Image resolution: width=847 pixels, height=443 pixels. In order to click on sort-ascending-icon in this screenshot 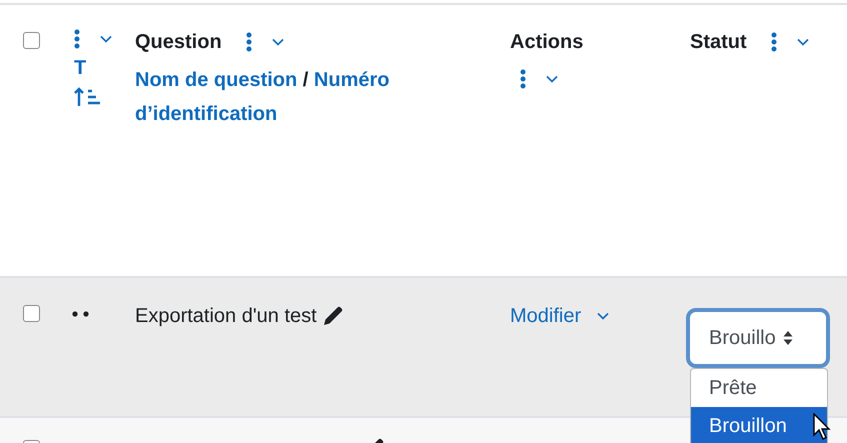, I will do `click(88, 97)`.